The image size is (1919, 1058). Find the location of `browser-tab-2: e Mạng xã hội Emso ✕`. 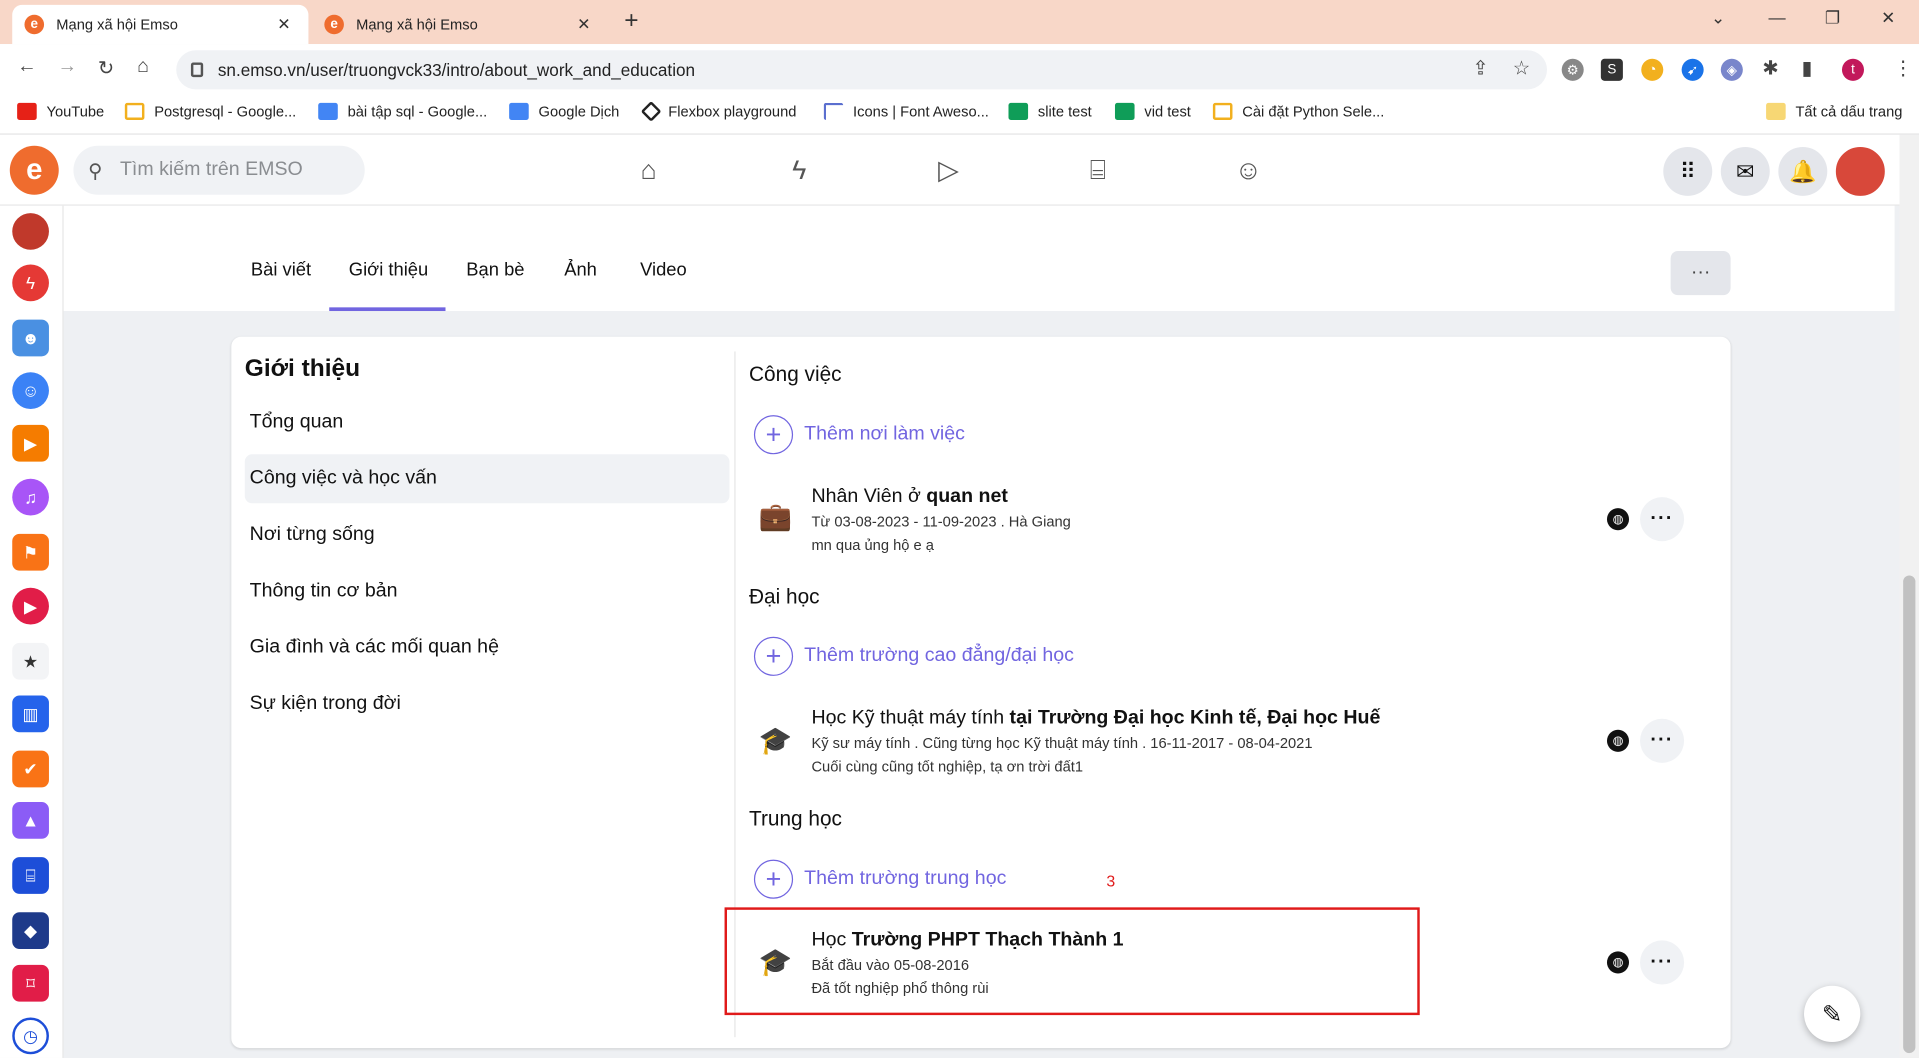

browser-tab-2: e Mạng xã hội Emso ✕ is located at coordinates (460, 24).